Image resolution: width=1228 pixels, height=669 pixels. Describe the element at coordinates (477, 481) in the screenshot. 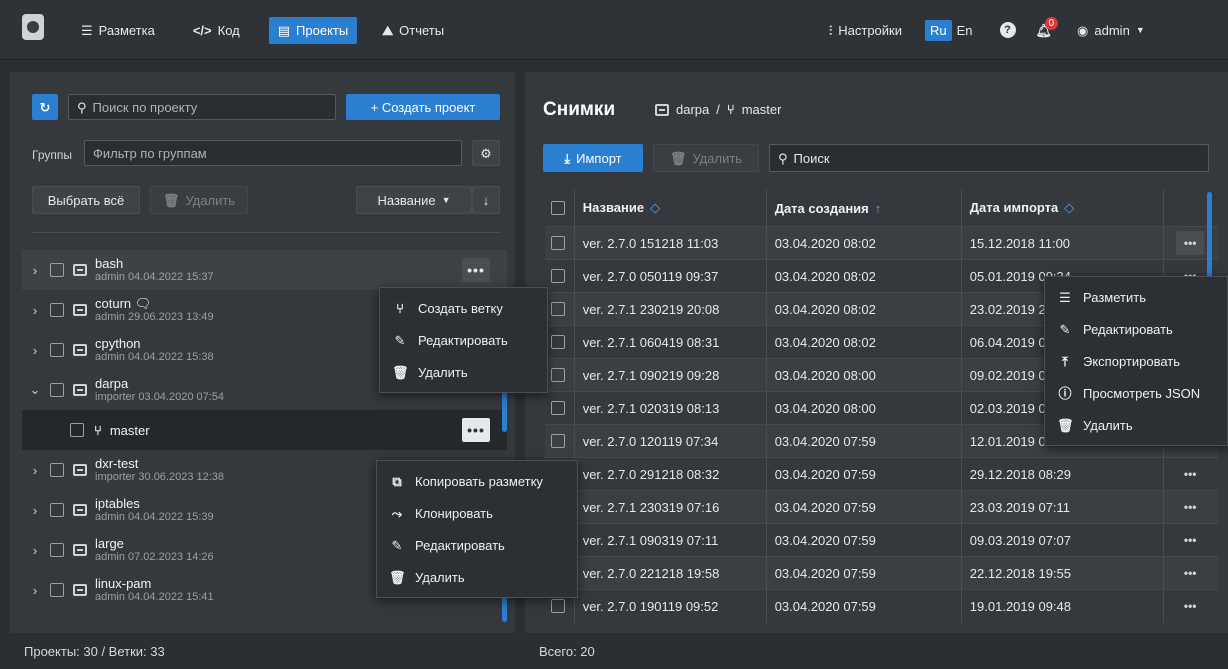

I see `menu-copy-markup: ⧉ Копировать разметку` at that location.